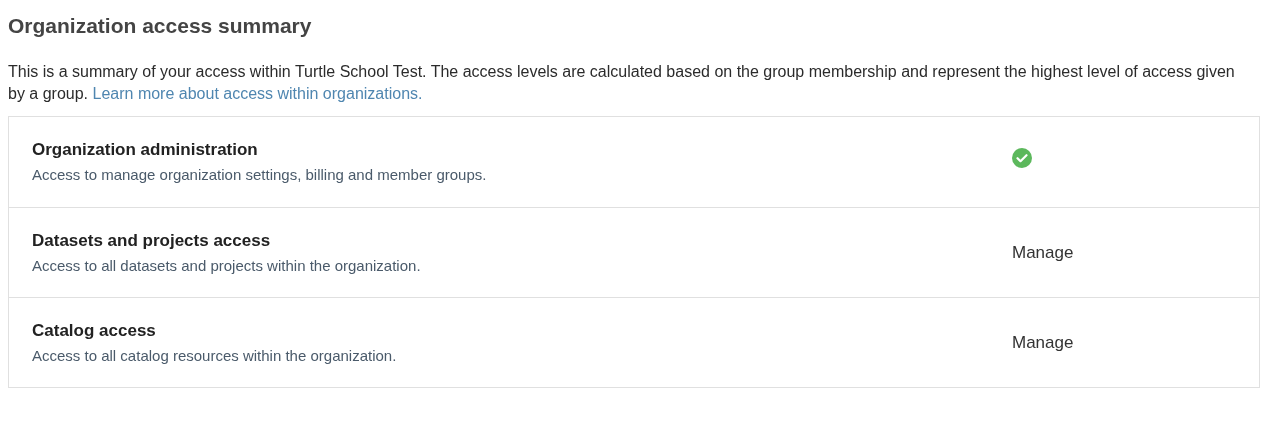  Describe the element at coordinates (215, 355) in the screenshot. I see `row-description: Access to all catalog resources within the organization.` at that location.